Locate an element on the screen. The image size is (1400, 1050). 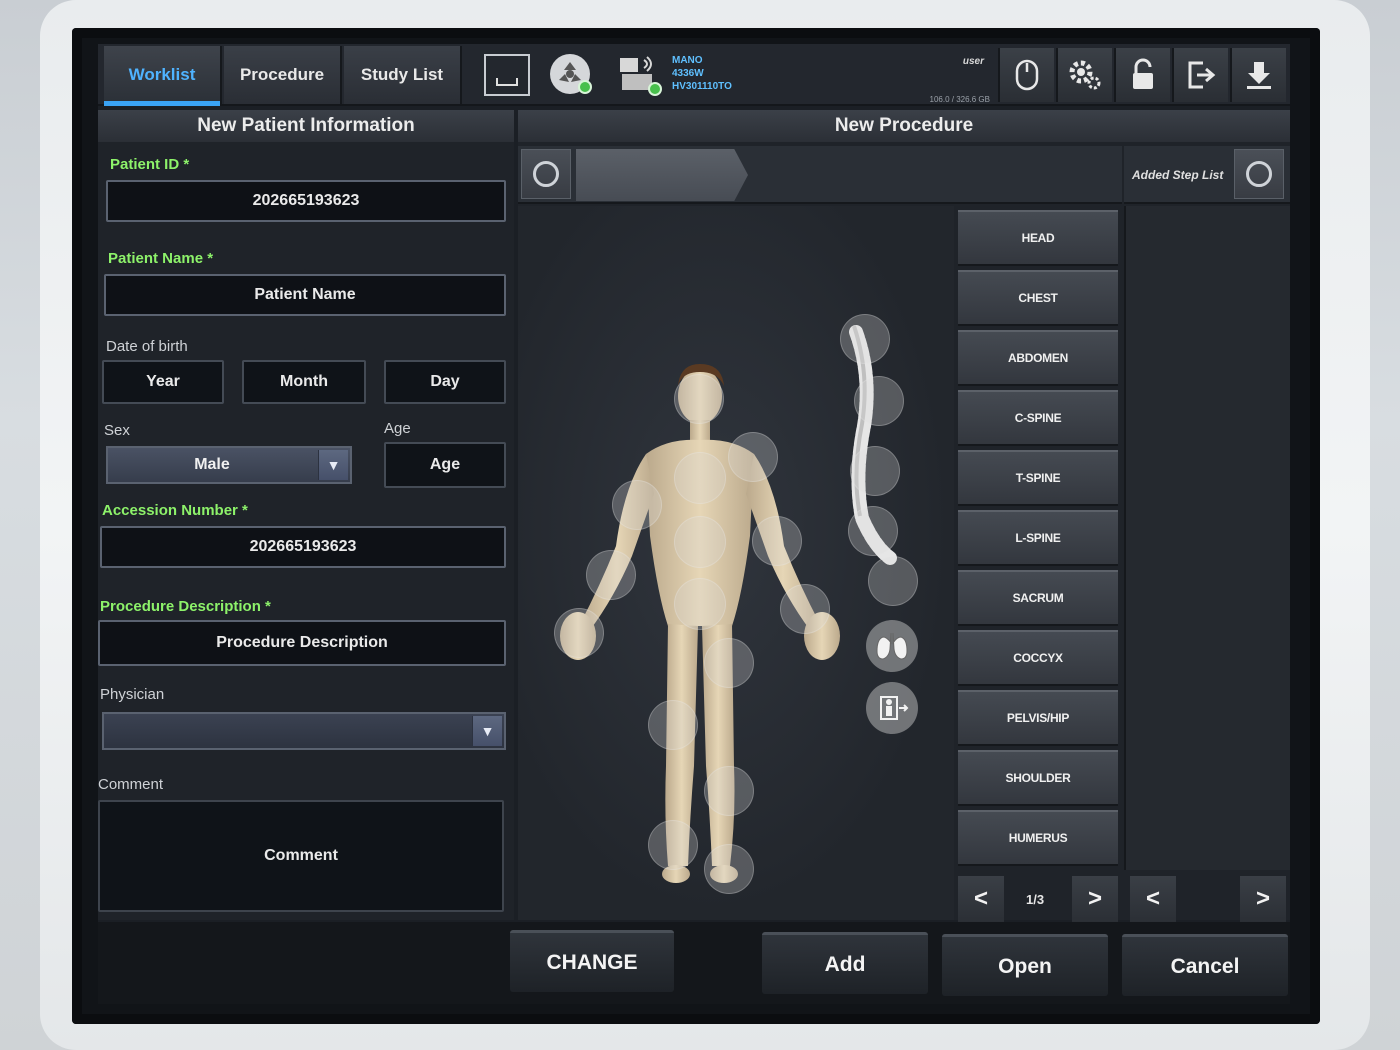
dob-label: Date of birth is located at coordinates (147, 346).